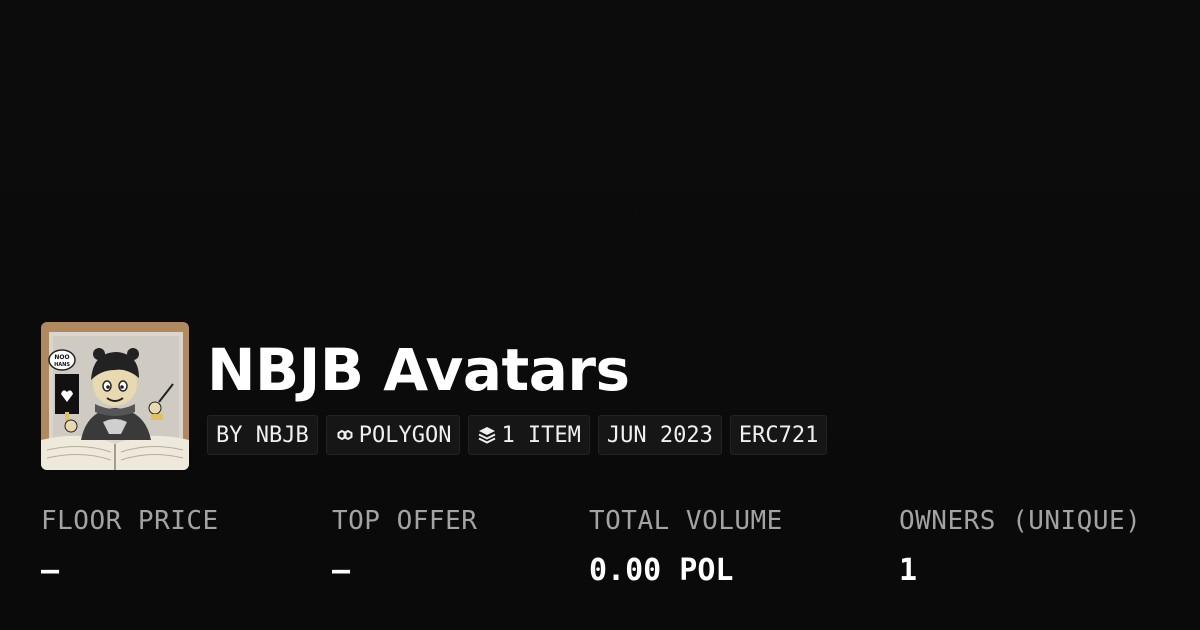  I want to click on chain-chip: POLYGON, so click(393, 435).